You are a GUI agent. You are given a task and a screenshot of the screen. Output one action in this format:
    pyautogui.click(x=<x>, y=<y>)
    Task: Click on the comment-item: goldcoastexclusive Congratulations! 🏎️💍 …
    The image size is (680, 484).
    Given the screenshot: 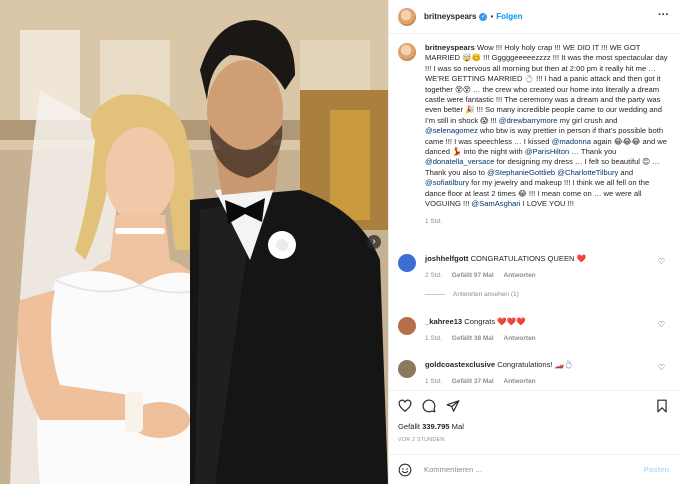 What is the action you would take?
    pyautogui.click(x=536, y=373)
    